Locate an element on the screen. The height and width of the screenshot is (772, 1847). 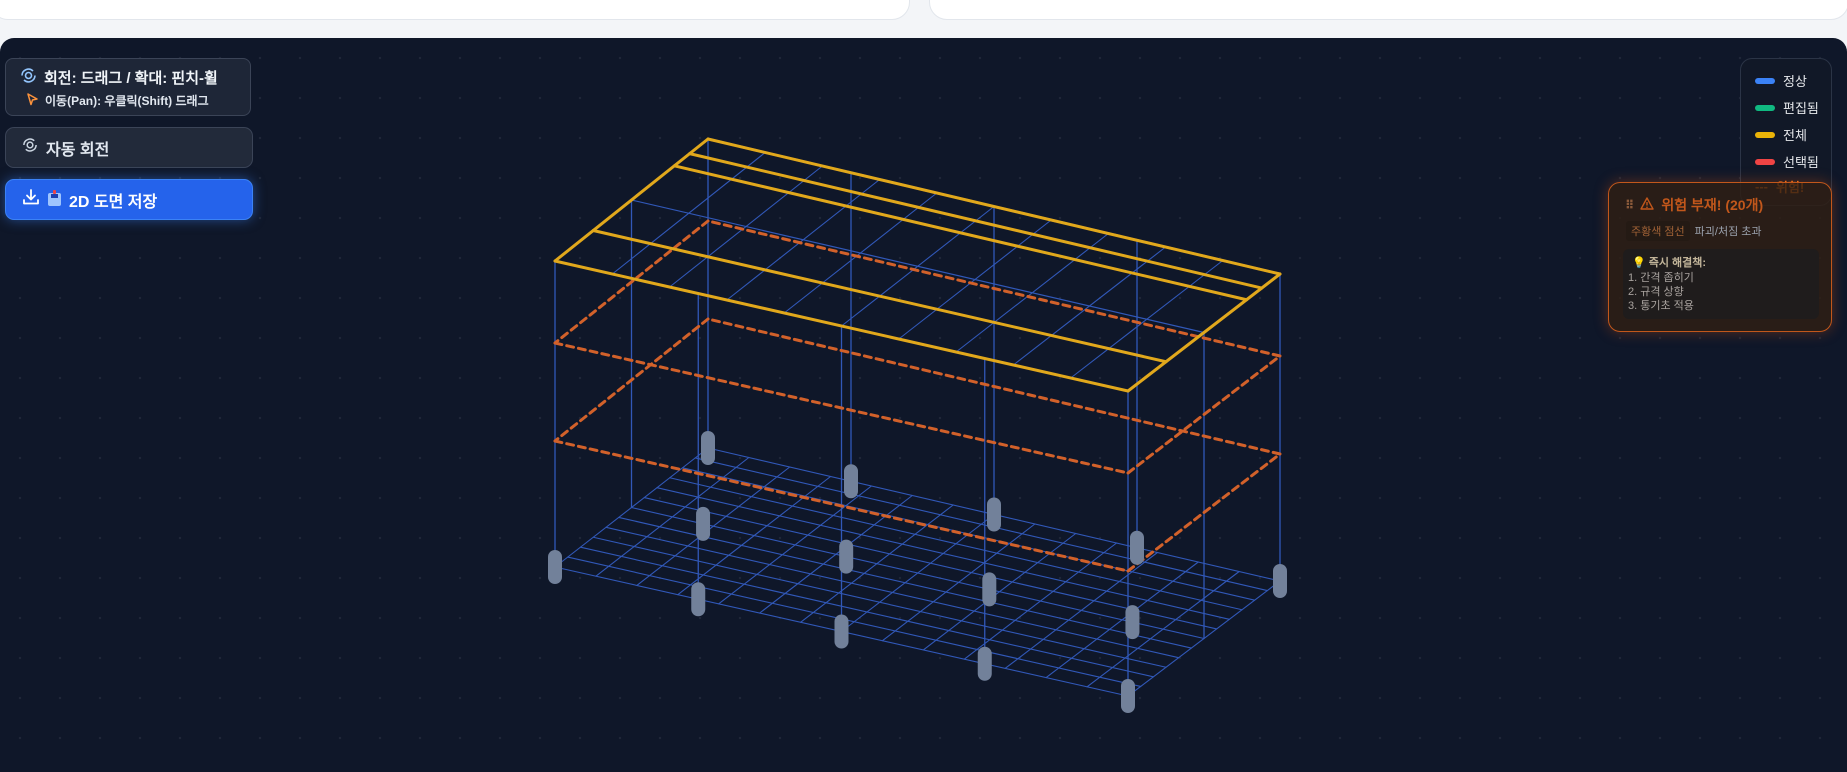
hint-subtitle: 이동(Pan): 우클릭(Shift) 드래그 is located at coordinates (127, 101).